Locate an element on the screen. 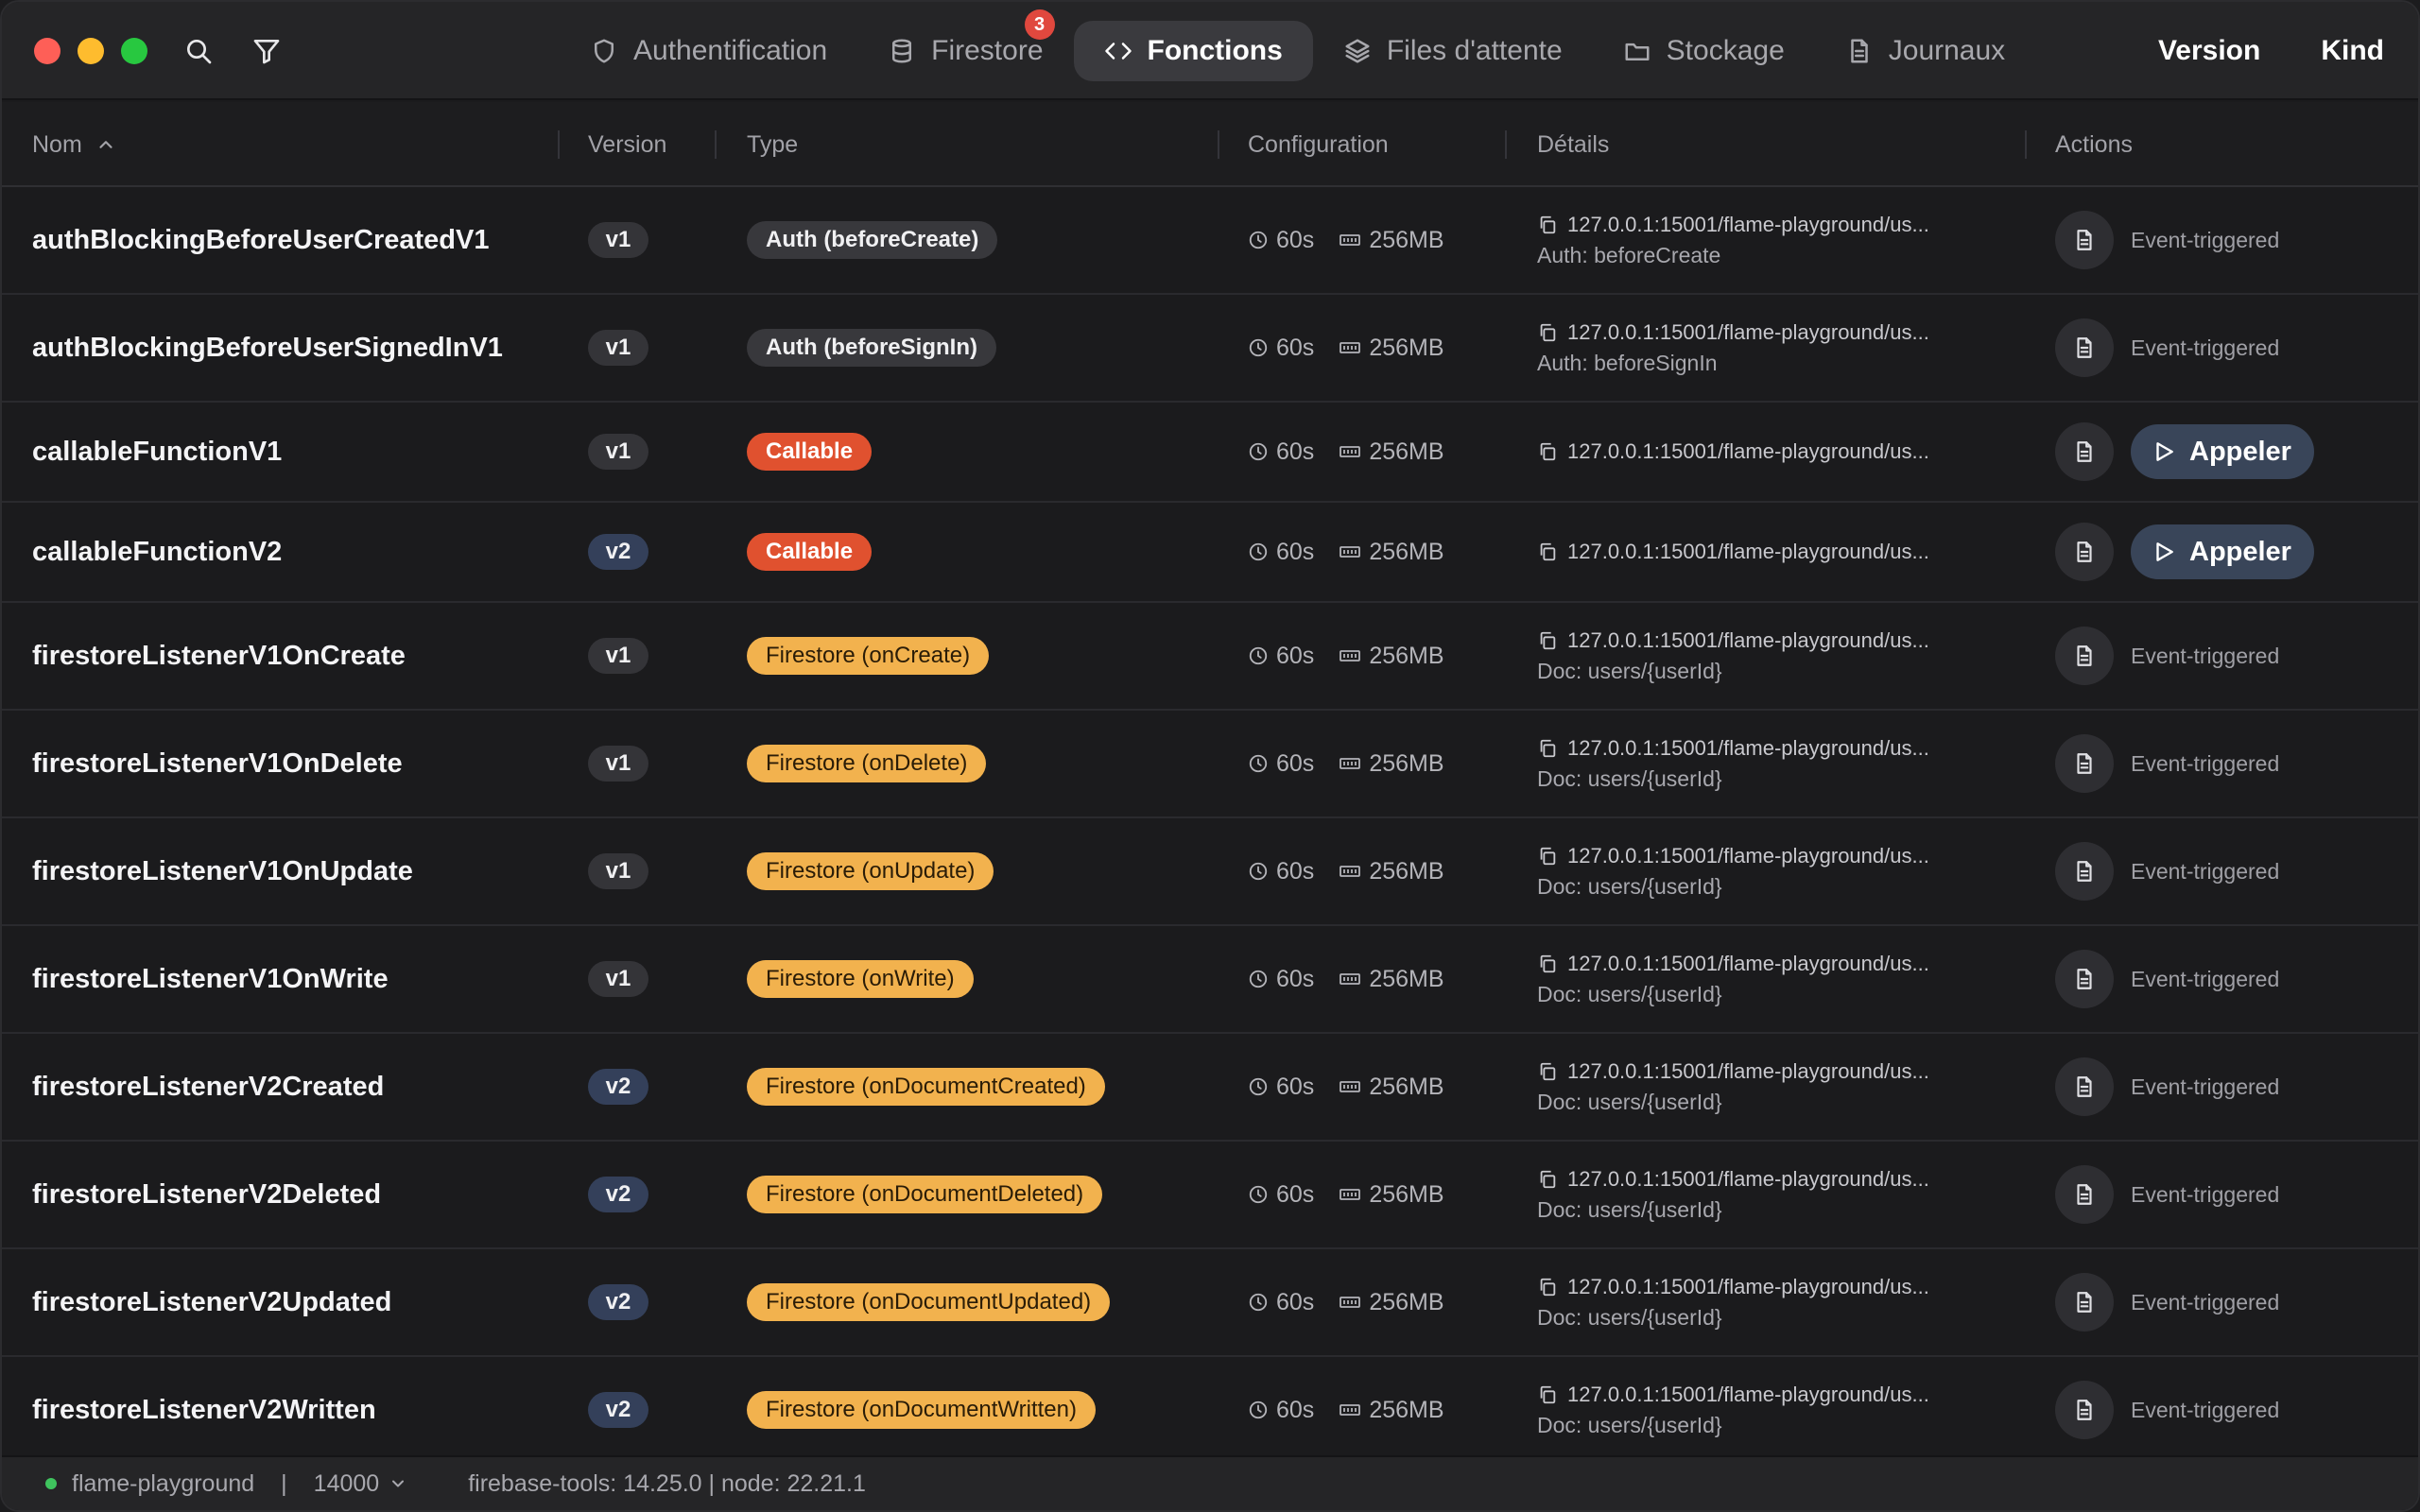  version-cell: v2 is located at coordinates (618, 1302).